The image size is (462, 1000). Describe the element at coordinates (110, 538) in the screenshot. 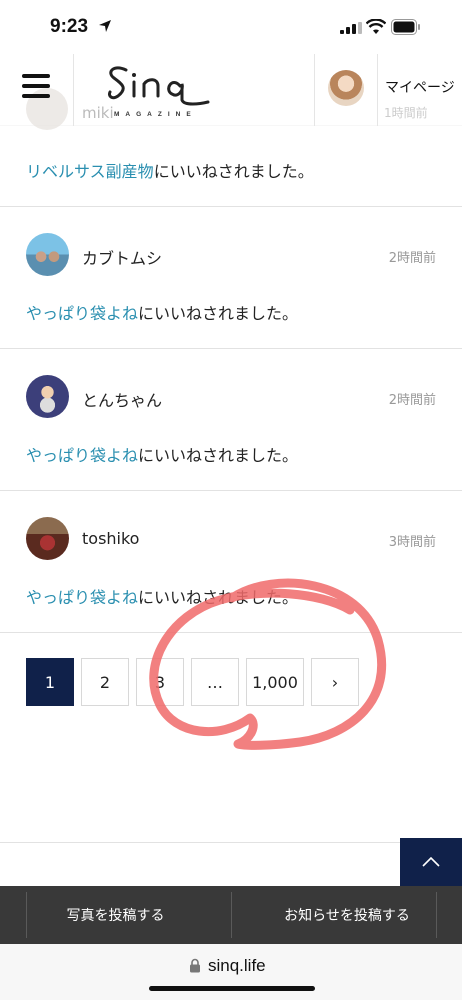

I see `user-name: toshiko` at that location.